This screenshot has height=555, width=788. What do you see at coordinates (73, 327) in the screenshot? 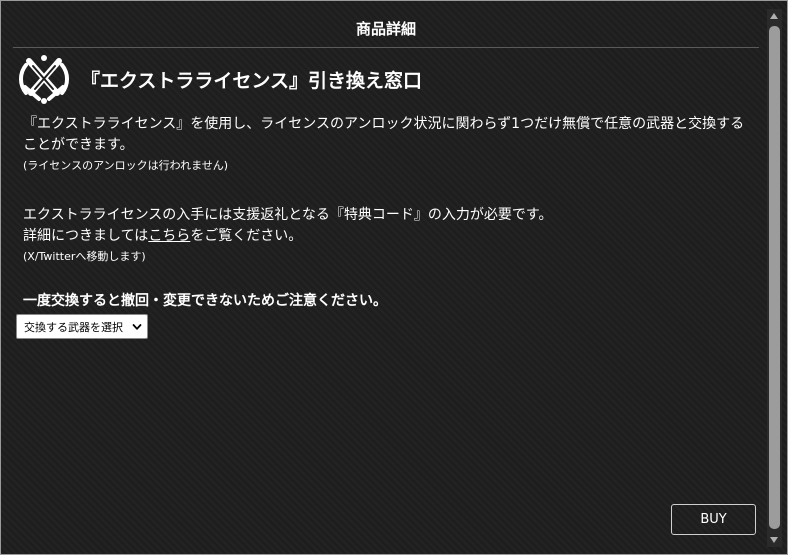
I see `weapon-select-value: 交換する武器を選択` at bounding box center [73, 327].